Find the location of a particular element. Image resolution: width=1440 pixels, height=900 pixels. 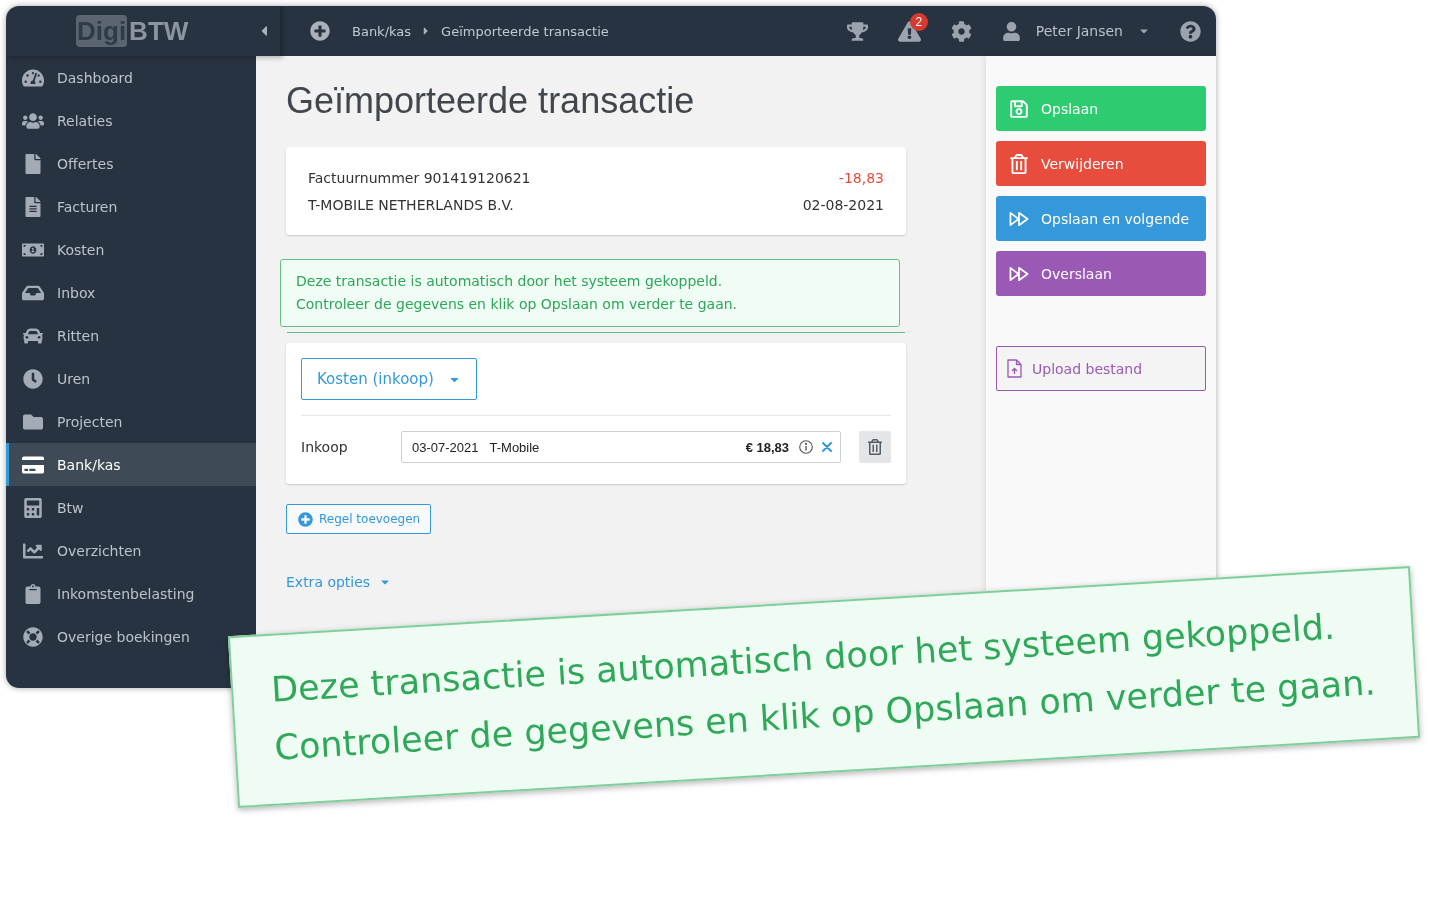

sidebar-item: Overige boekingen is located at coordinates (116, 636).